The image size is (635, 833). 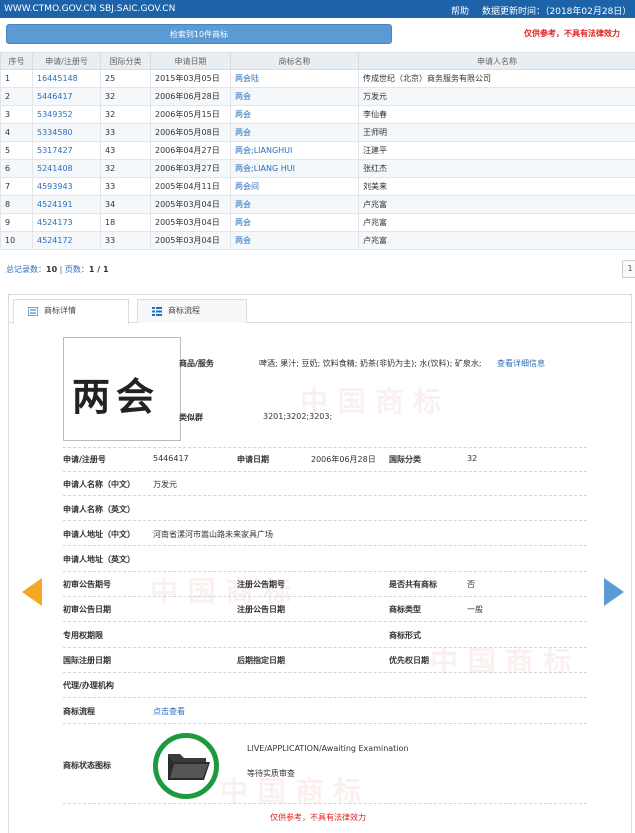 I want to click on status-icon-label: 商标状态图标, so click(x=87, y=765).